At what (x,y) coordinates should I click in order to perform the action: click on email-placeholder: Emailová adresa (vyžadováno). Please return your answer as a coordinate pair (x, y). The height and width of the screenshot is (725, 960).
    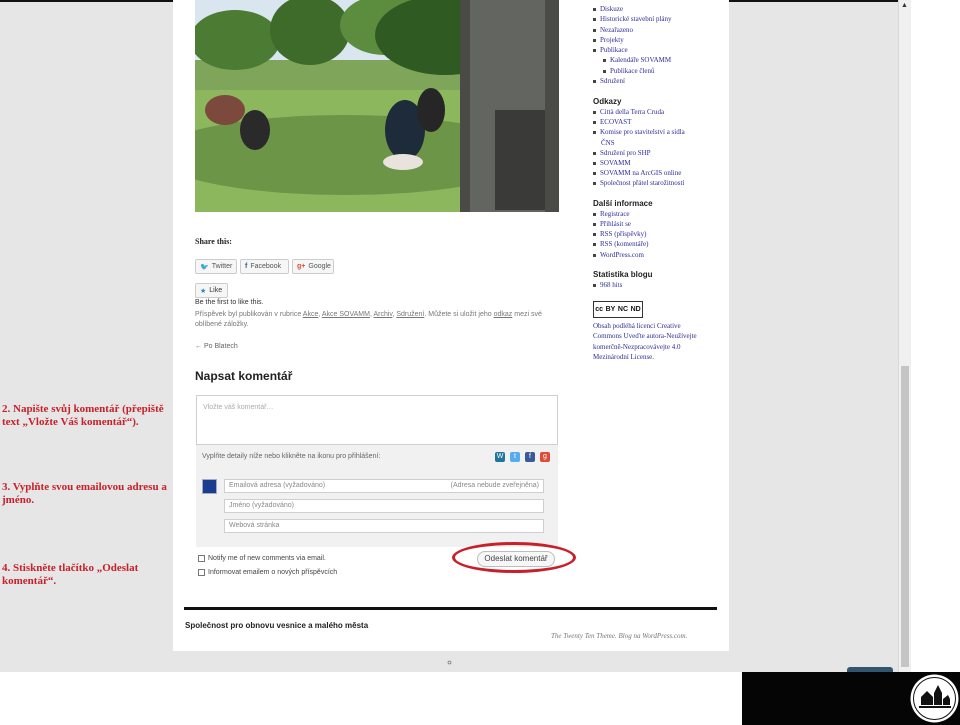
    Looking at the image, I should click on (277, 485).